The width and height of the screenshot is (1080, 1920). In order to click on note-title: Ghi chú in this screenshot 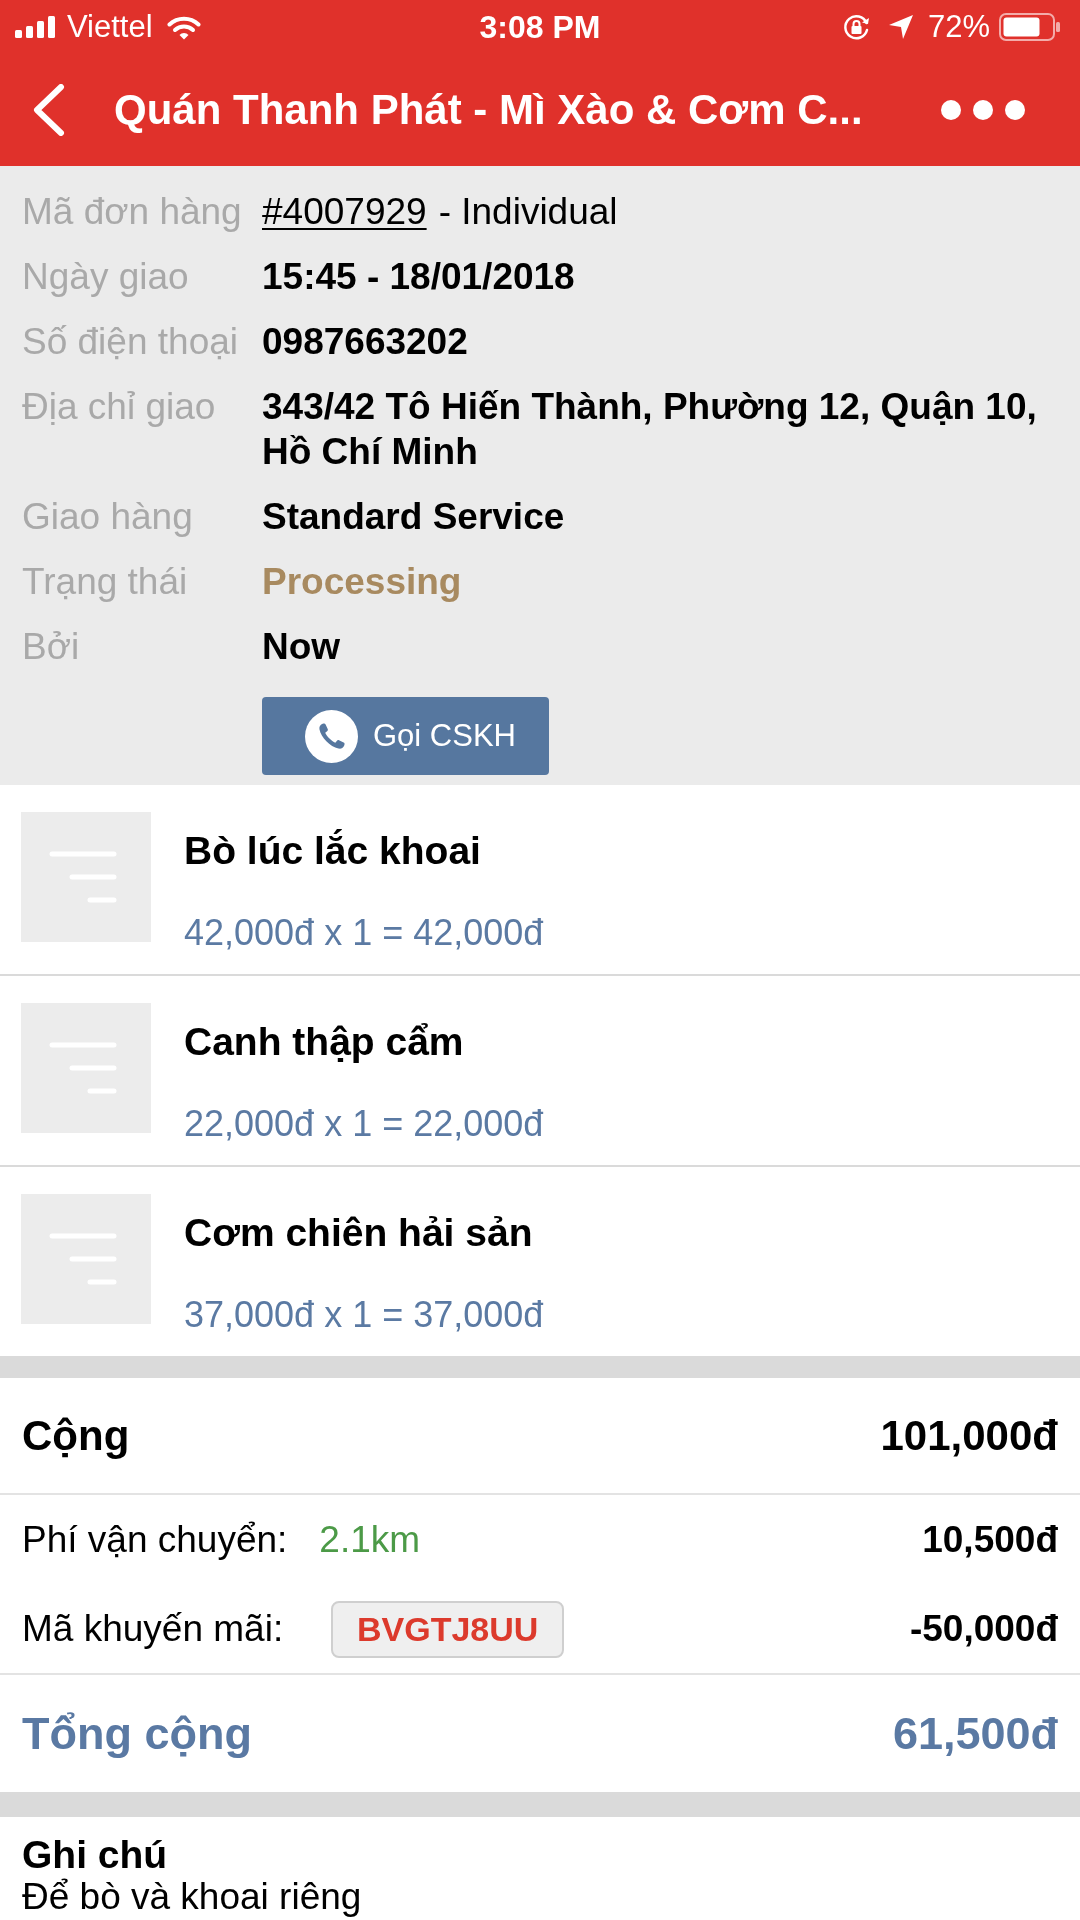, I will do `click(95, 1855)`.